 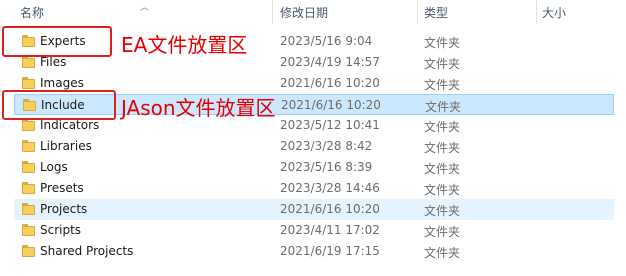 I want to click on column-header-type: 类型, so click(x=436, y=12).